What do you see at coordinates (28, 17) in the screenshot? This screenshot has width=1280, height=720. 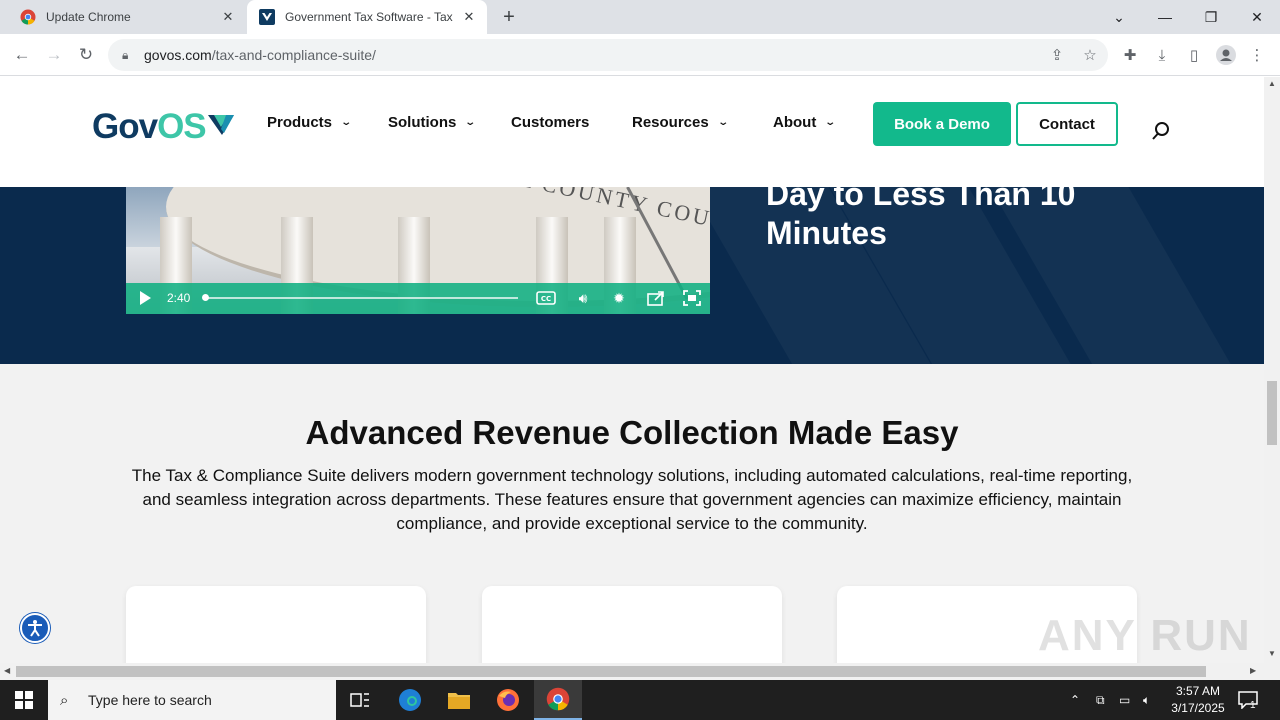 I see `chrome-icon` at bounding box center [28, 17].